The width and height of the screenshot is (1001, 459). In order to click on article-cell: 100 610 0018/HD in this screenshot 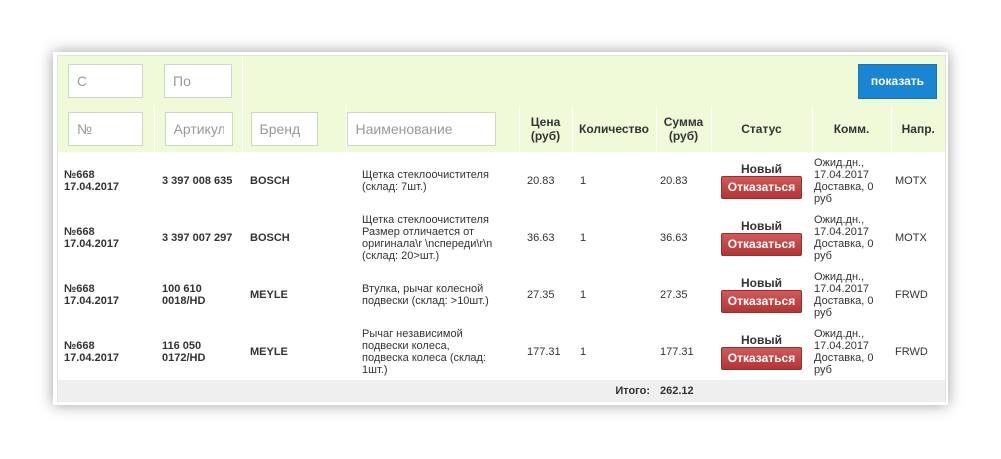, I will do `click(184, 294)`.